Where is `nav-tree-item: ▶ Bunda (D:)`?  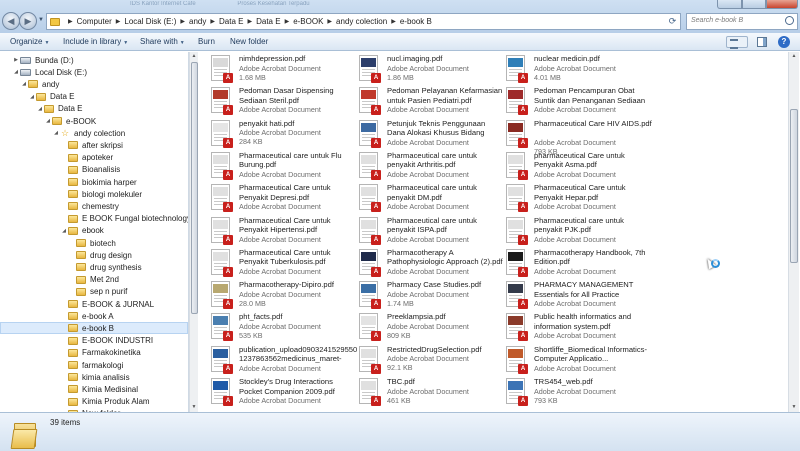 nav-tree-item: ▶ Bunda (D:) is located at coordinates (43, 60).